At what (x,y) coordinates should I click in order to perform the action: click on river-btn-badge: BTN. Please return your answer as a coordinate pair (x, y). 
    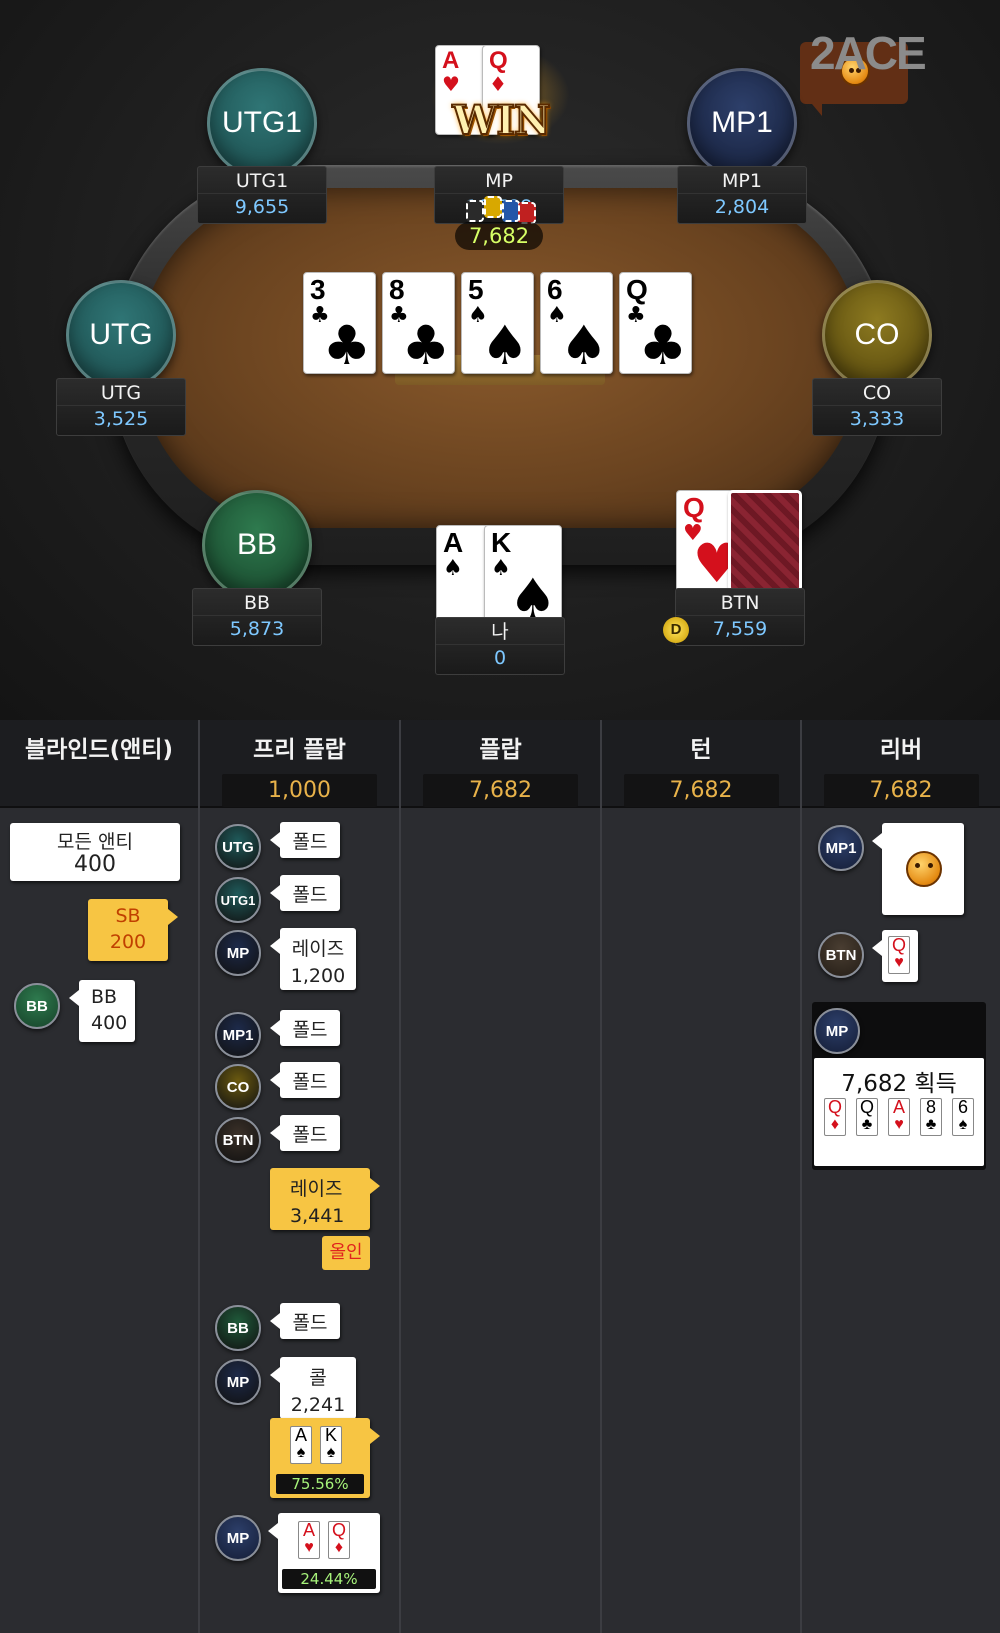
    Looking at the image, I should click on (841, 955).